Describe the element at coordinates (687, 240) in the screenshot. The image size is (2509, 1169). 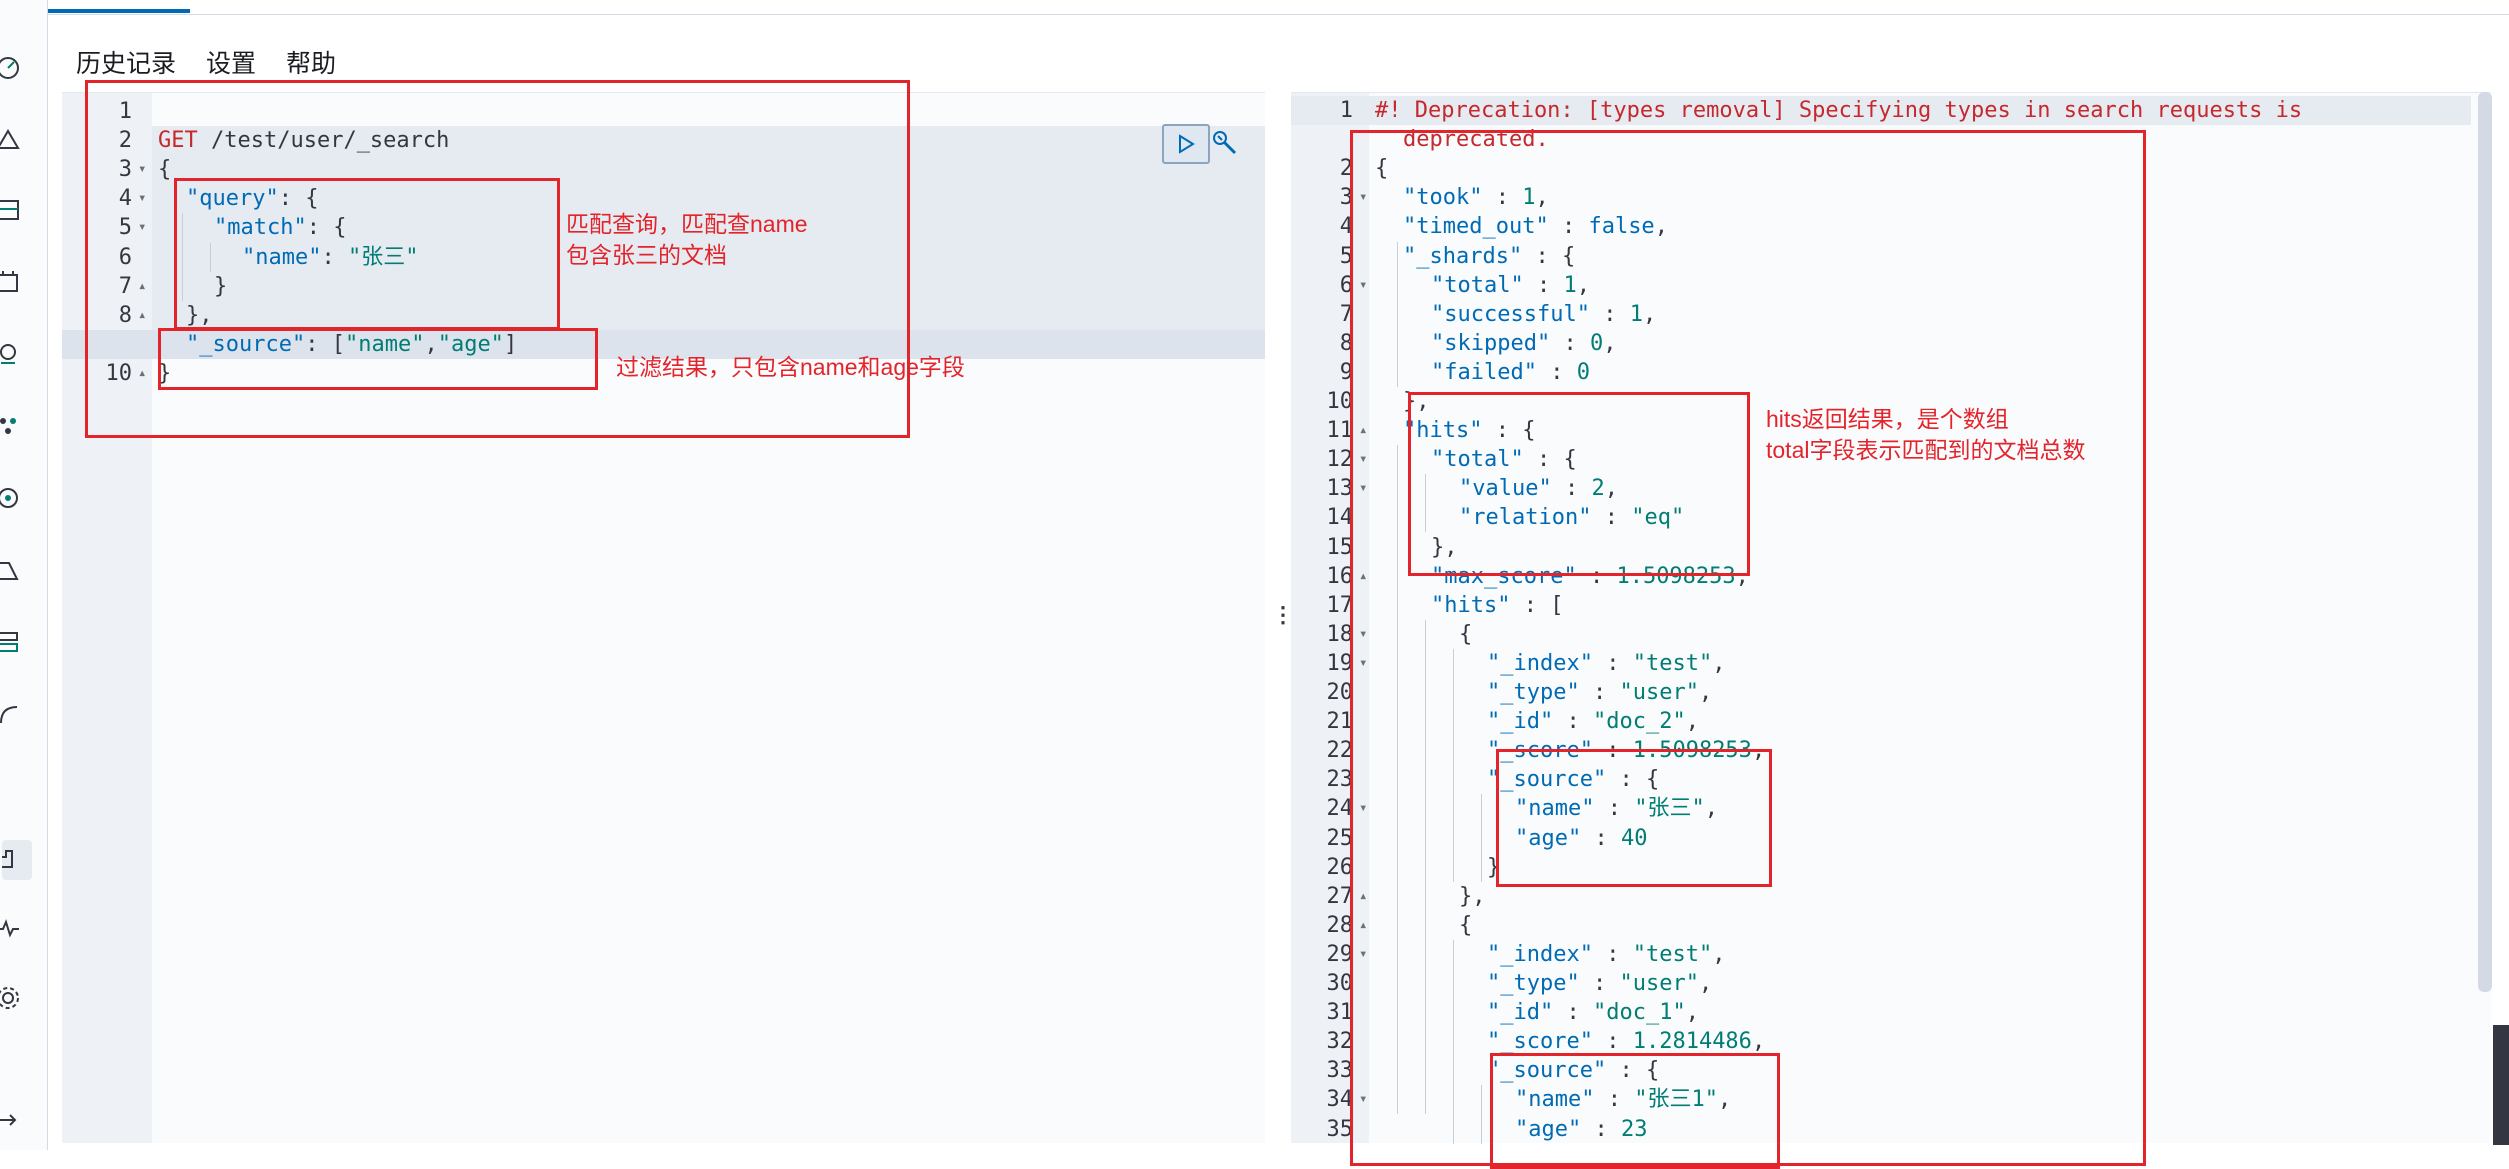
I see `annotation-query-note: 匹配查询，匹配查name 包含张三的文档` at that location.